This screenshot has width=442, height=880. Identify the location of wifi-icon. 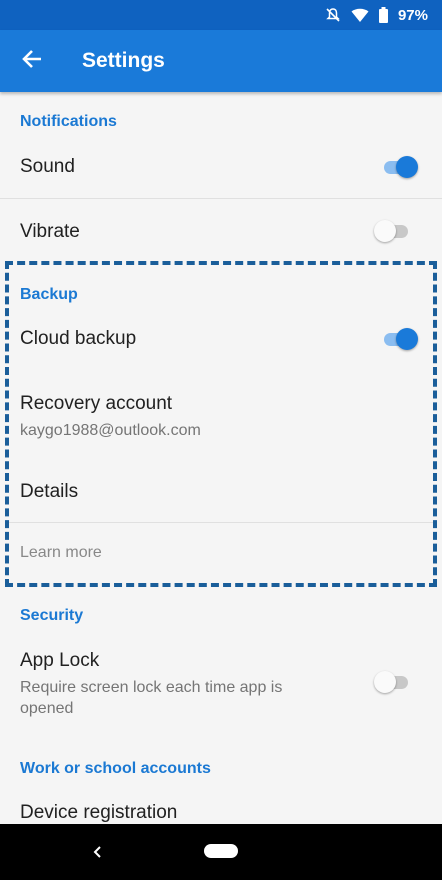
(360, 15).